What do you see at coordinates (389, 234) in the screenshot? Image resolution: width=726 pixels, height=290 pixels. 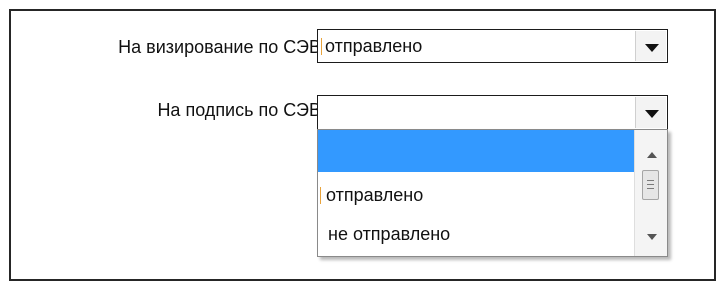 I see `dropdown-option-label: не отправлено` at bounding box center [389, 234].